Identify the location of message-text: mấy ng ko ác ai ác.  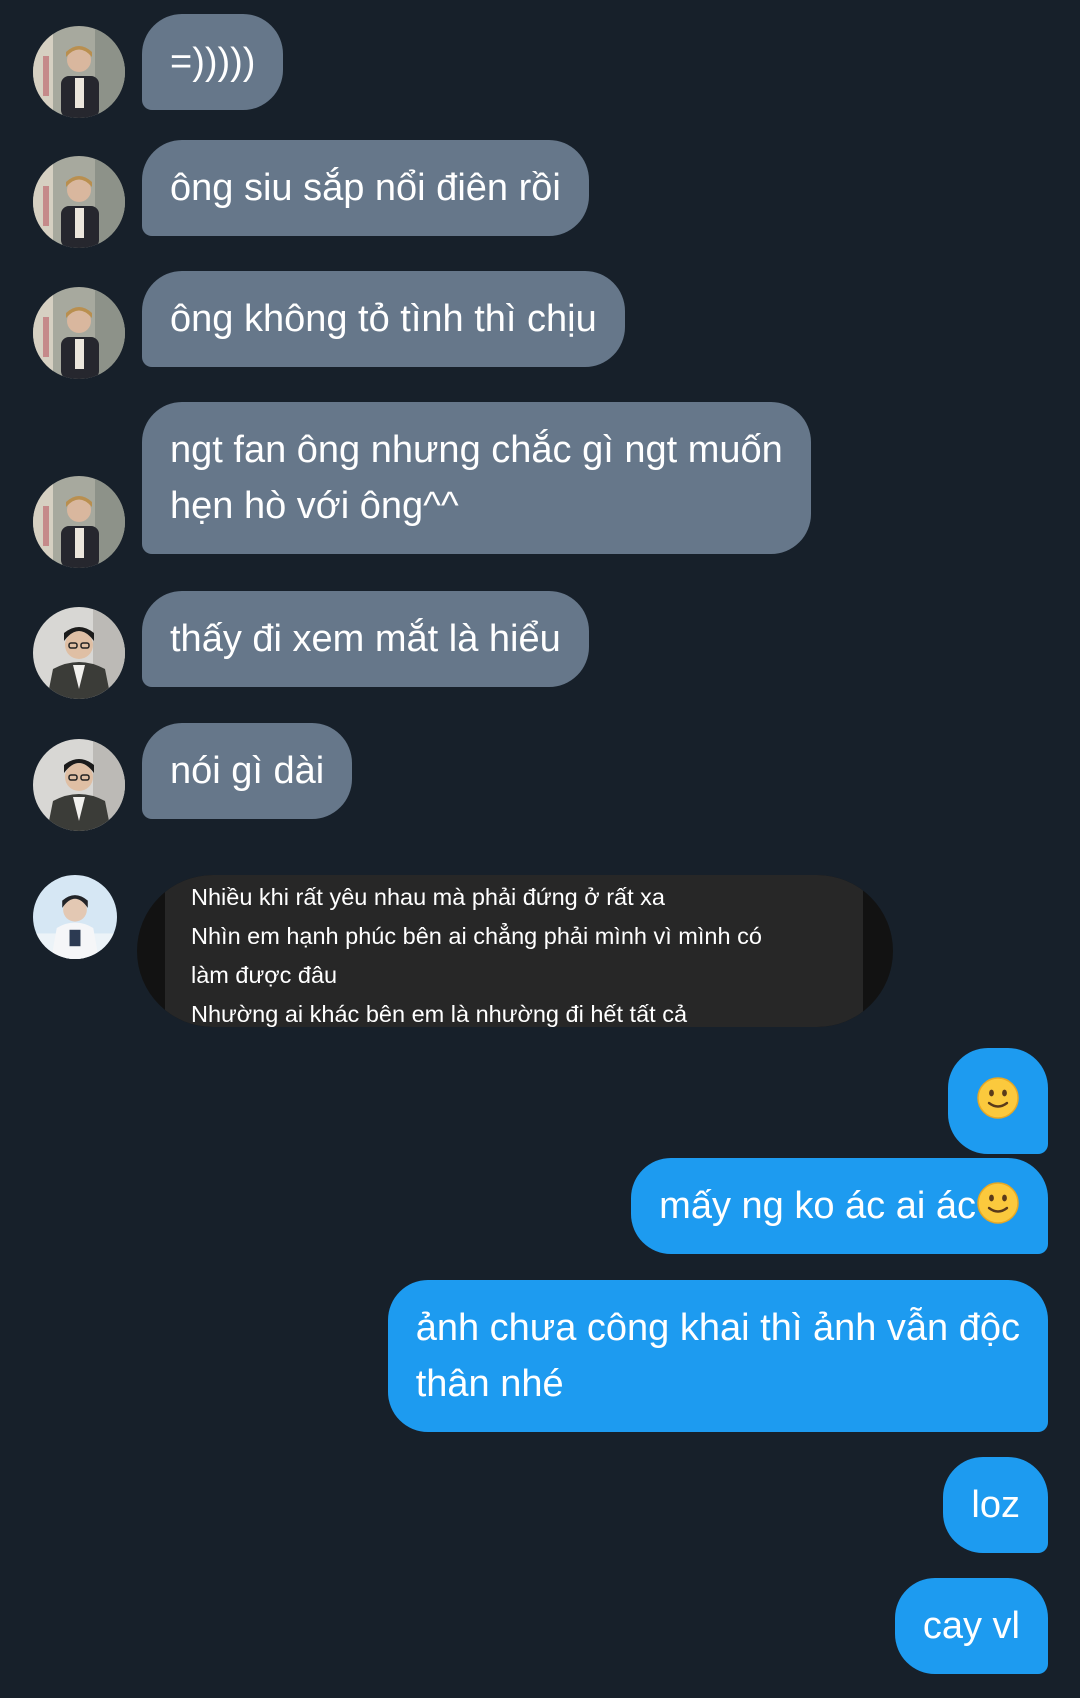
(817, 1206).